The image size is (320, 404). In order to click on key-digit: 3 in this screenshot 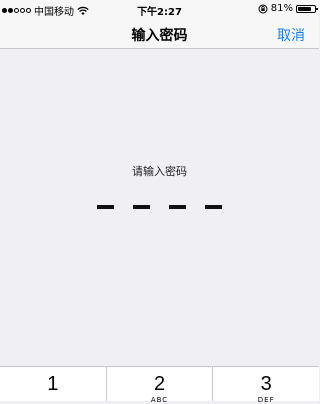, I will do `click(266, 384)`.